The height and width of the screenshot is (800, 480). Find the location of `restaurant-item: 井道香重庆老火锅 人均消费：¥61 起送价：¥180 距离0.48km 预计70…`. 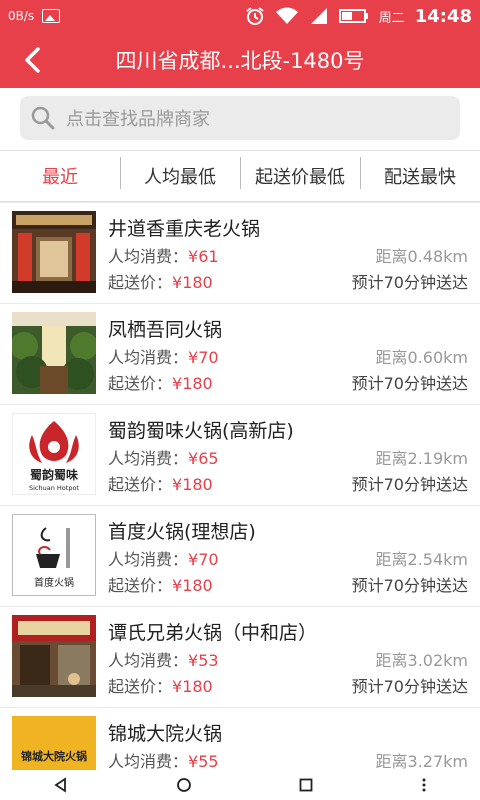

restaurant-item: 井道香重庆老火锅 人均消费：¥61 起送价：¥180 距离0.48km 预计70… is located at coordinates (240, 253).